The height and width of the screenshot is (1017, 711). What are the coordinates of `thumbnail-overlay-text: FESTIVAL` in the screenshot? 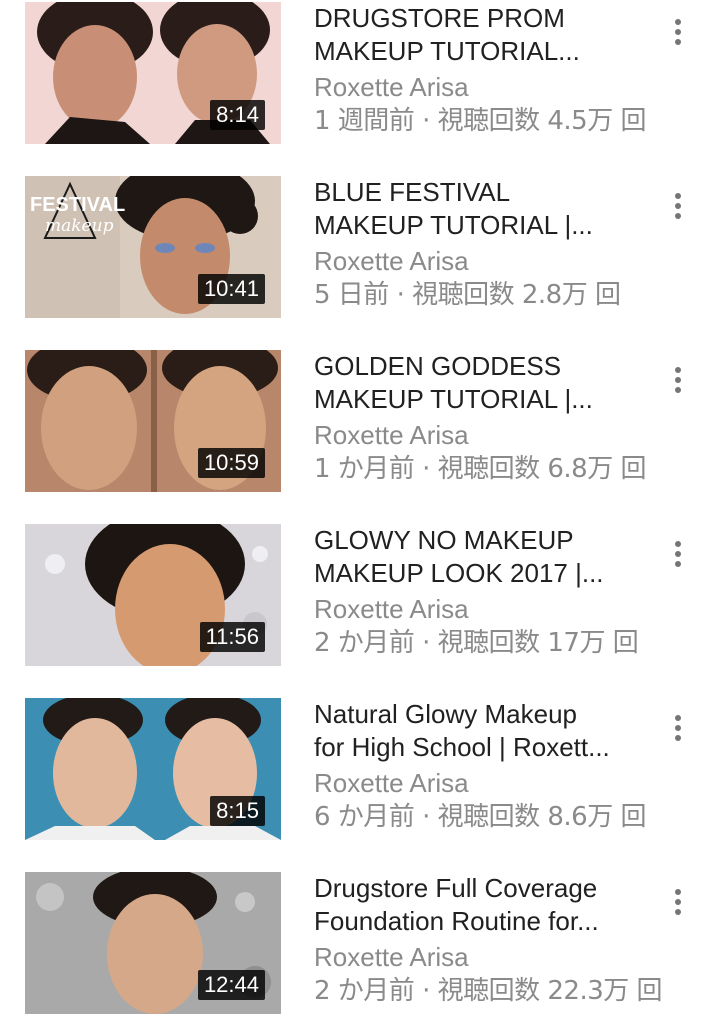 It's located at (77, 205).